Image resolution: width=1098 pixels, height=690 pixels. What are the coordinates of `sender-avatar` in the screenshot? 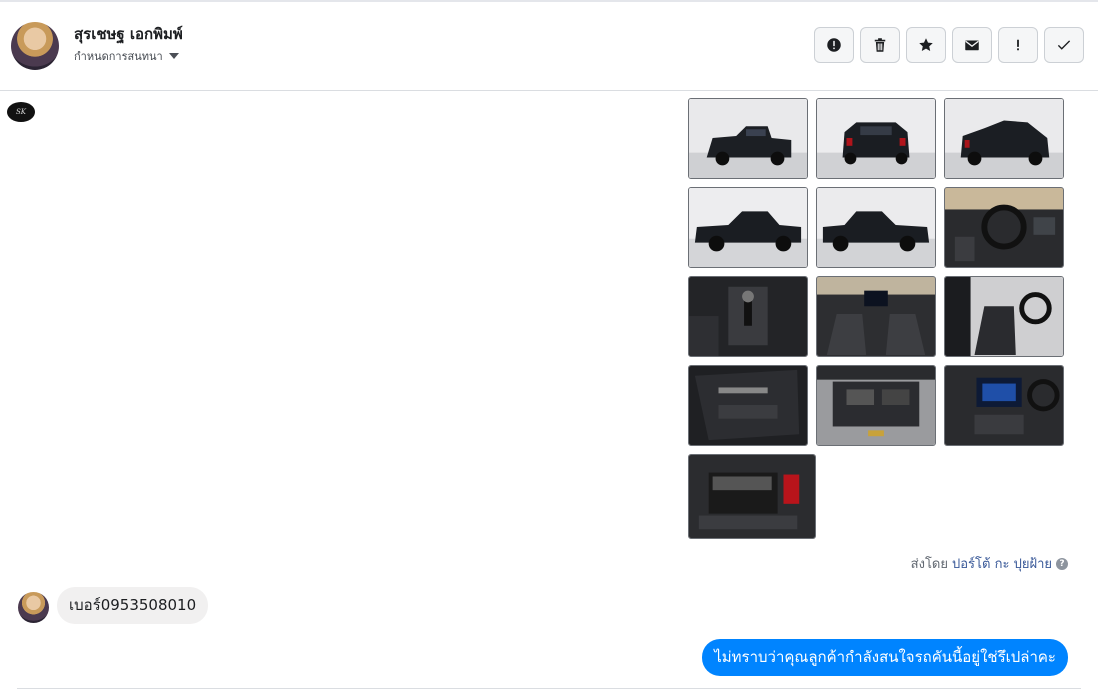 It's located at (33, 607).